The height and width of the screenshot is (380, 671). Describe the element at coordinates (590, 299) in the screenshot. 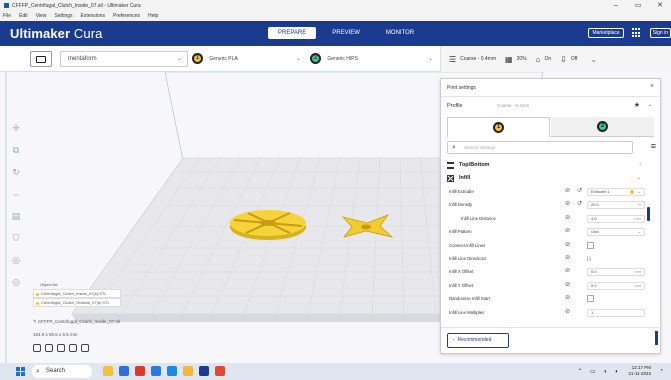

I see `randomize-infill-start-checkbox` at that location.